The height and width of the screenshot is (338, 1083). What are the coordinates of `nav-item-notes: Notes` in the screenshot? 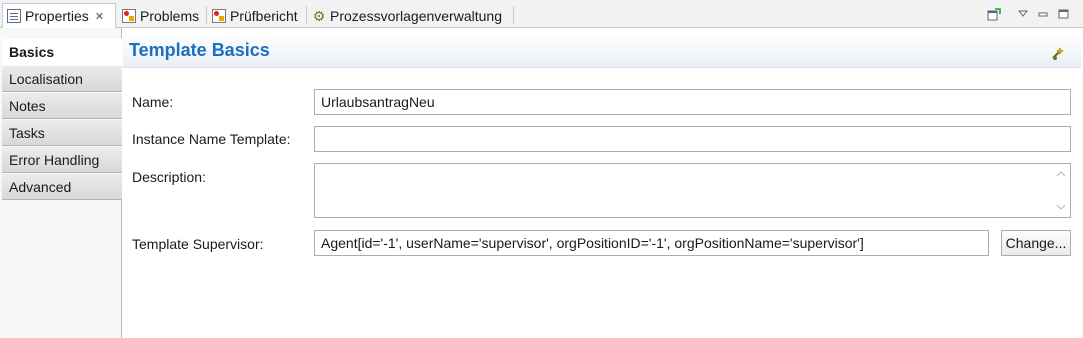 It's located at (62, 105).